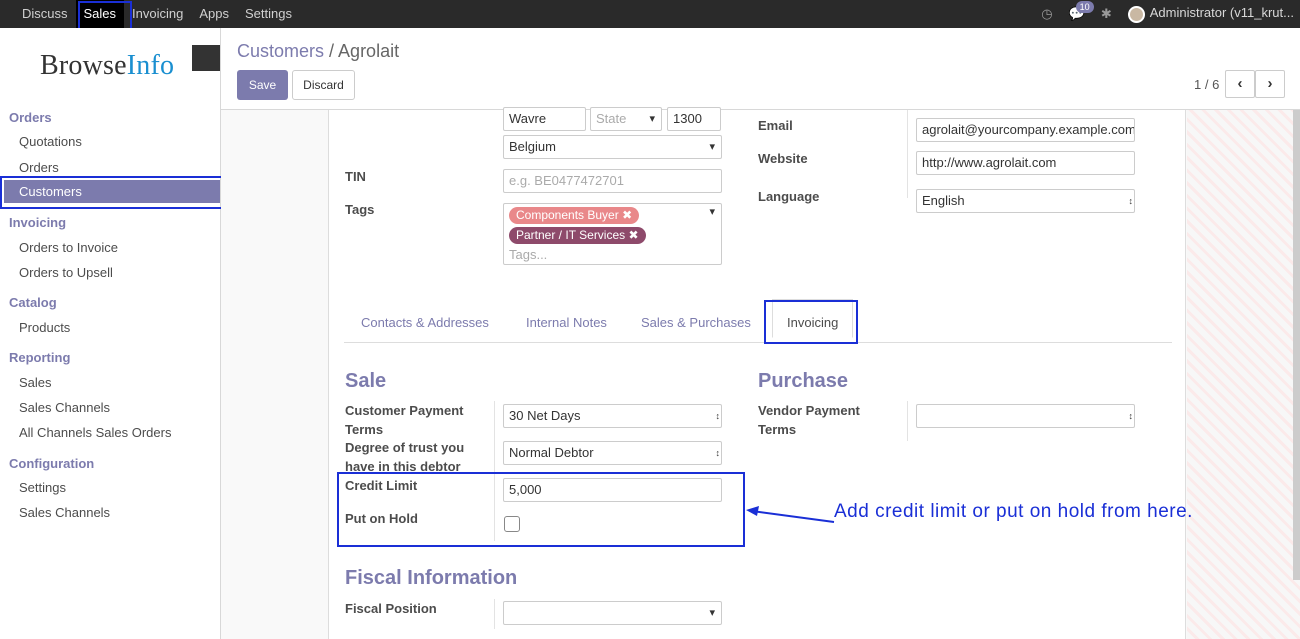 Image resolution: width=1300 pixels, height=639 pixels. I want to click on sidebar-item-sales-channels: Sales Channels, so click(64, 407).